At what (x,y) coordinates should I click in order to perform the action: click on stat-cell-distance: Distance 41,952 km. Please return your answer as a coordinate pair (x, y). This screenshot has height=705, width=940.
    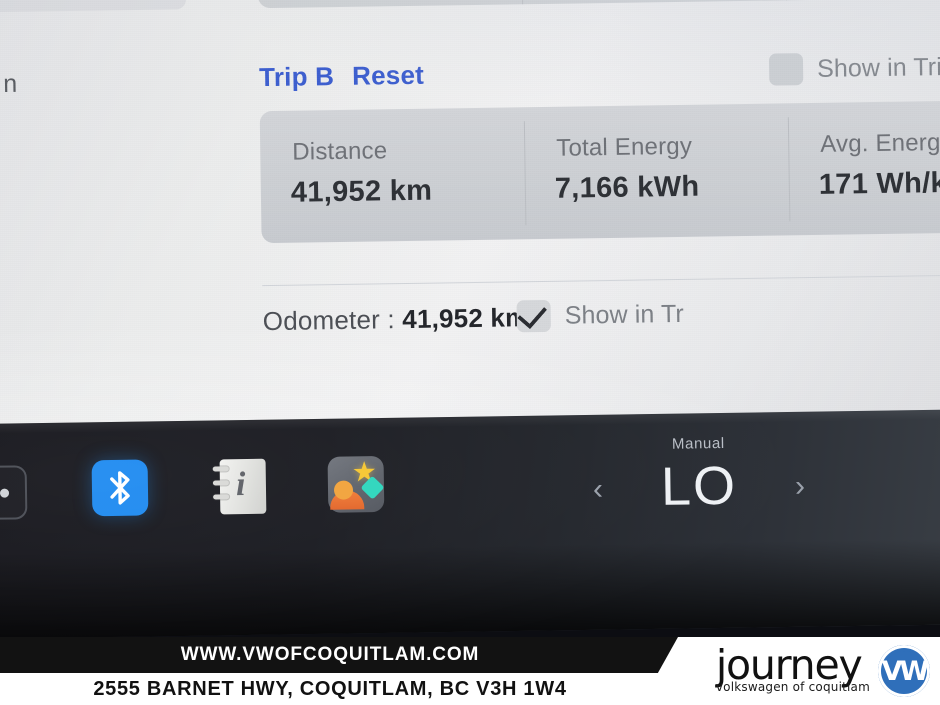
    Looking at the image, I should click on (393, 175).